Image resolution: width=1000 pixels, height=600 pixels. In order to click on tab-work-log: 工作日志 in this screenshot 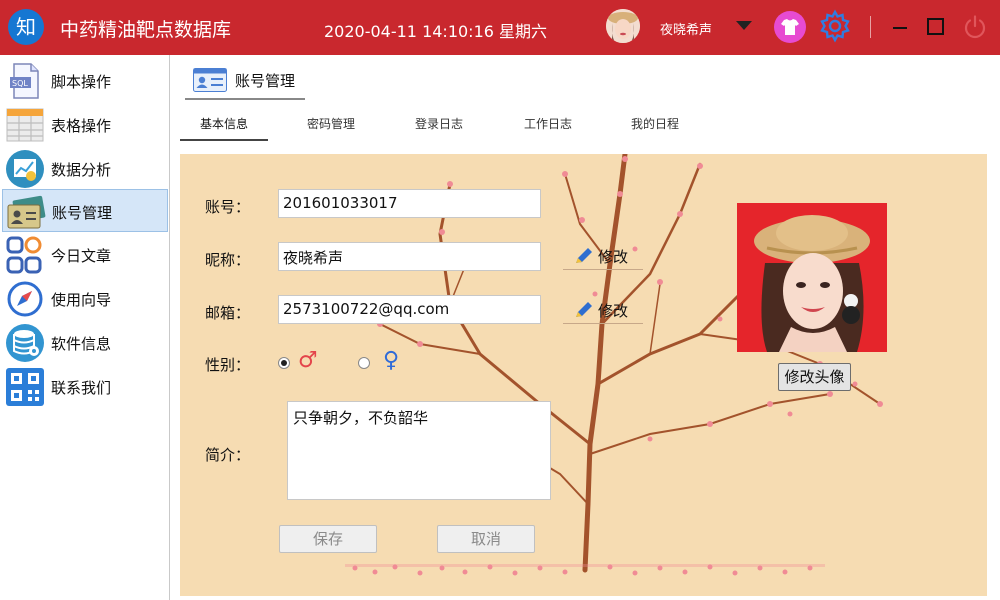, I will do `click(548, 128)`.